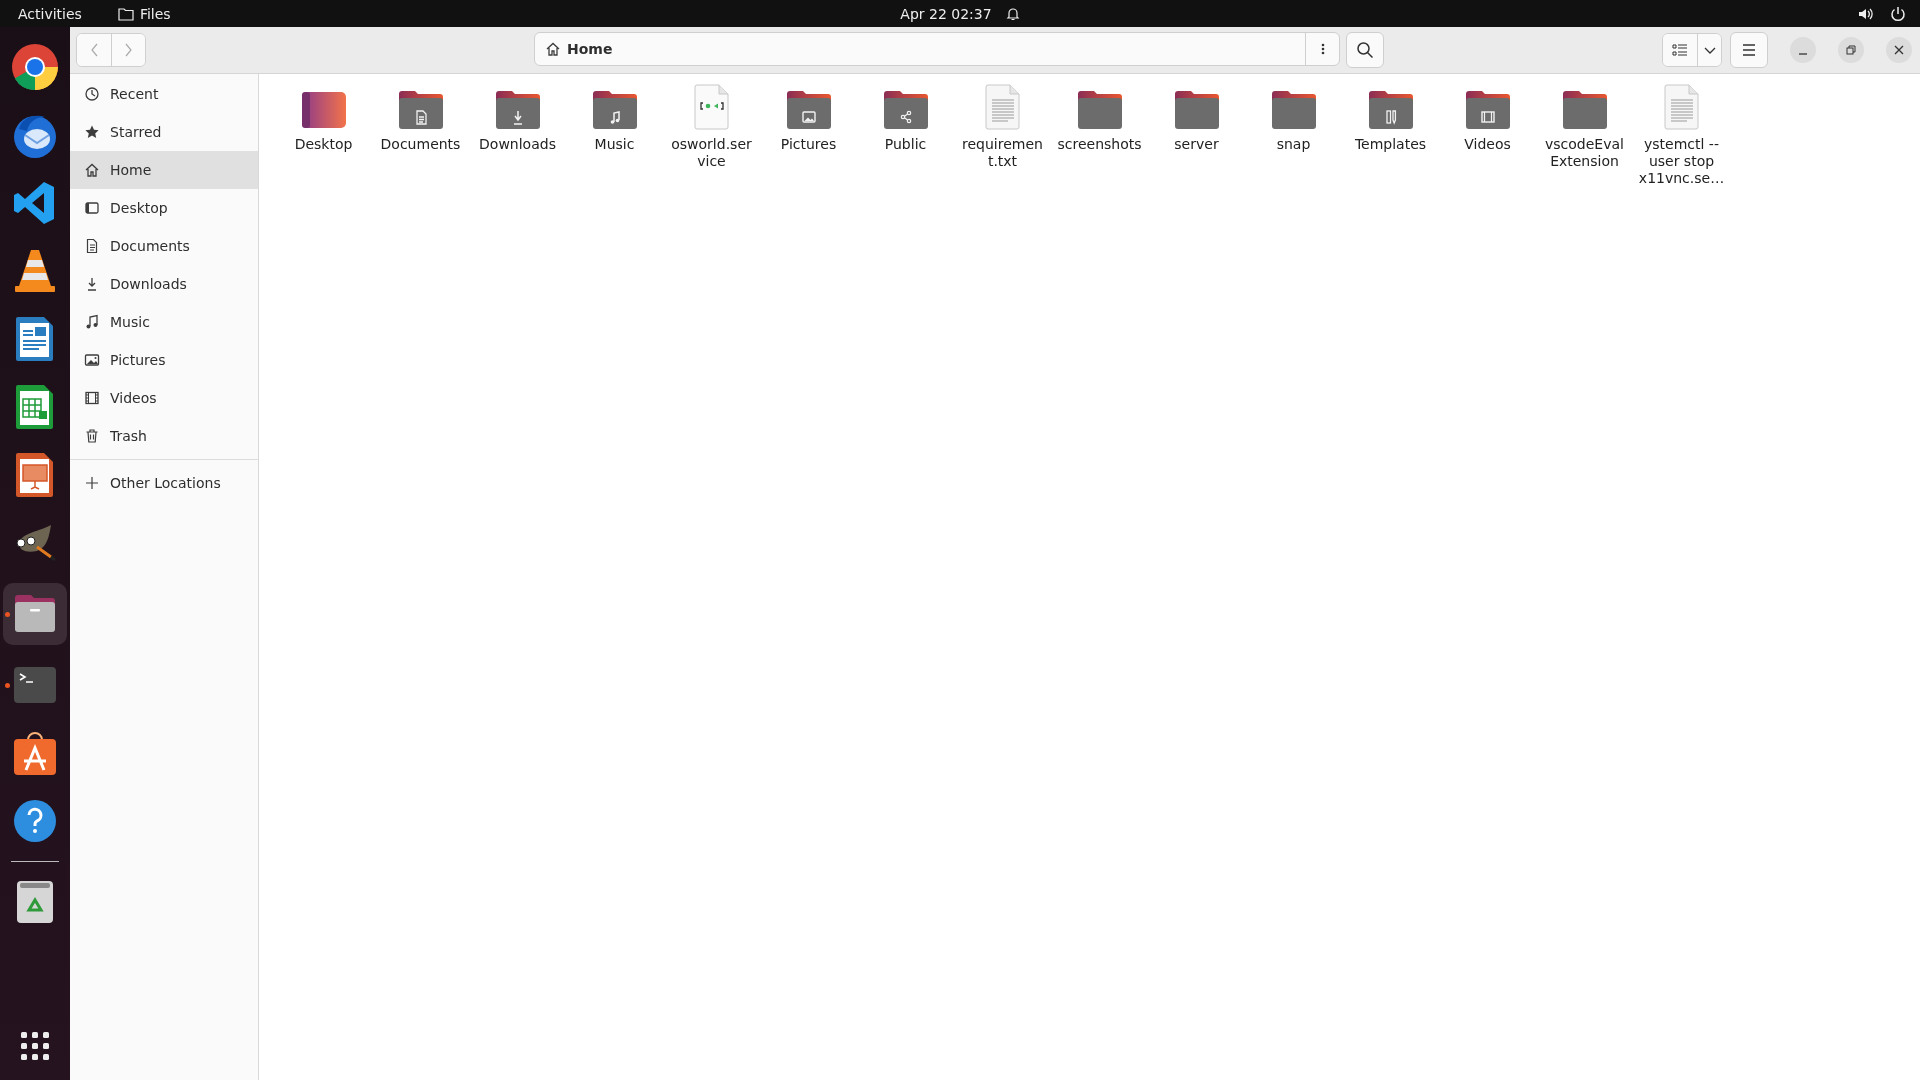  What do you see at coordinates (164, 132) in the screenshot?
I see `sidebar-item: Starred` at bounding box center [164, 132].